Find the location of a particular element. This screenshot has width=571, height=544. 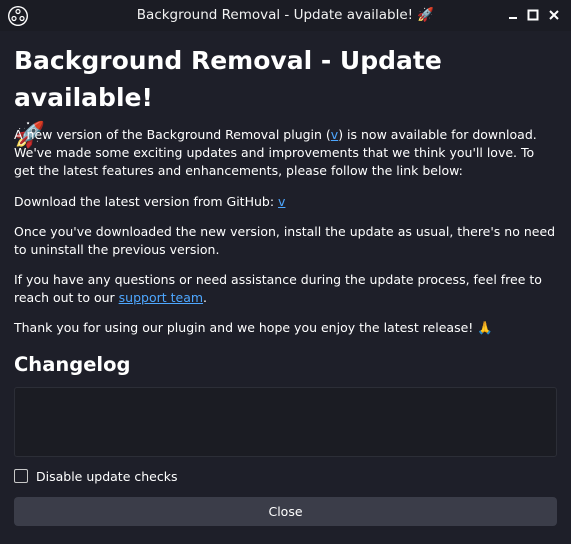

maximize-icon is located at coordinates (533, 15).